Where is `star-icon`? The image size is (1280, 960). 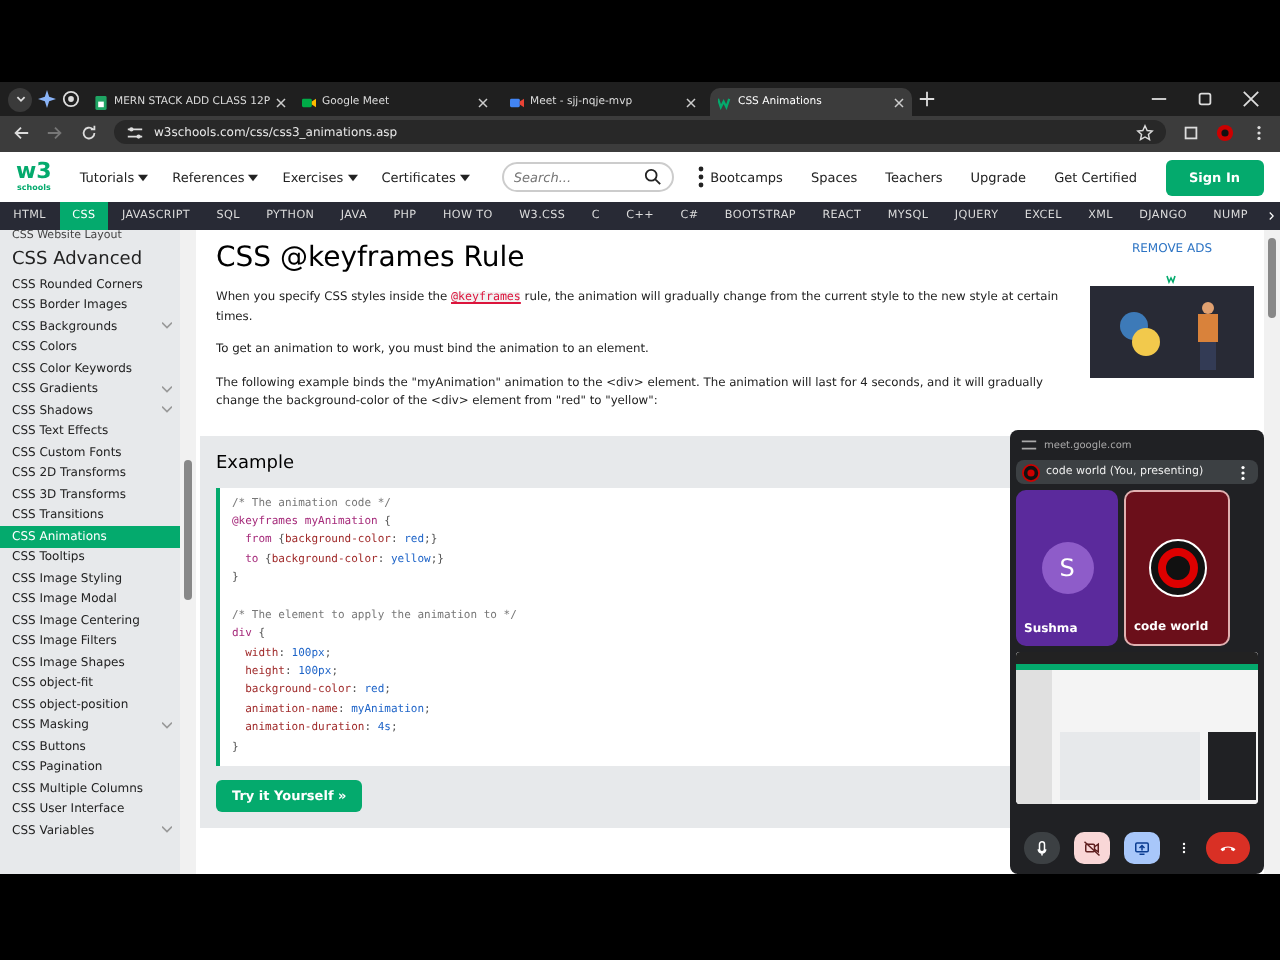
star-icon is located at coordinates (1145, 132).